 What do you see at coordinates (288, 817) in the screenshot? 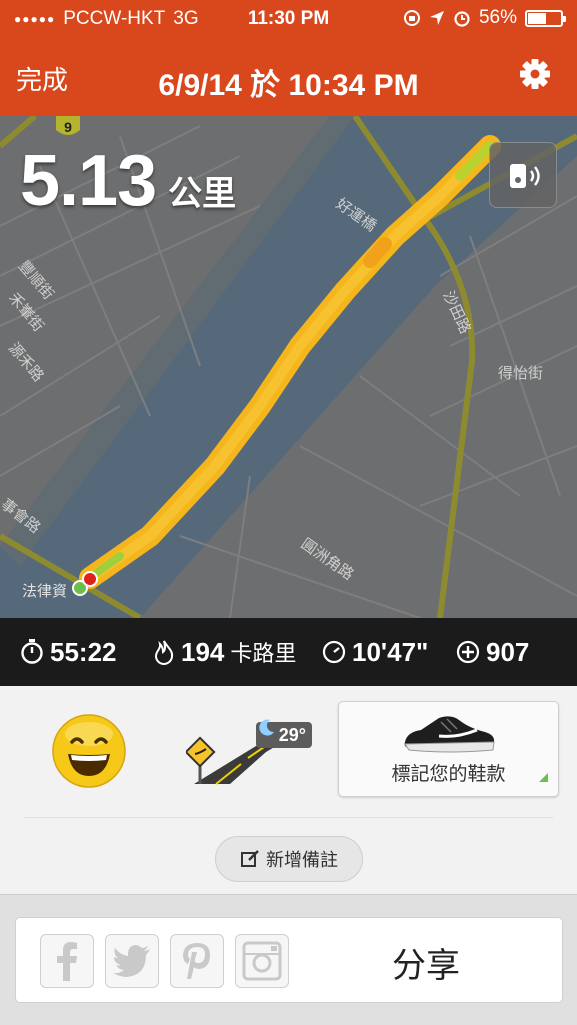
I see `divider` at bounding box center [288, 817].